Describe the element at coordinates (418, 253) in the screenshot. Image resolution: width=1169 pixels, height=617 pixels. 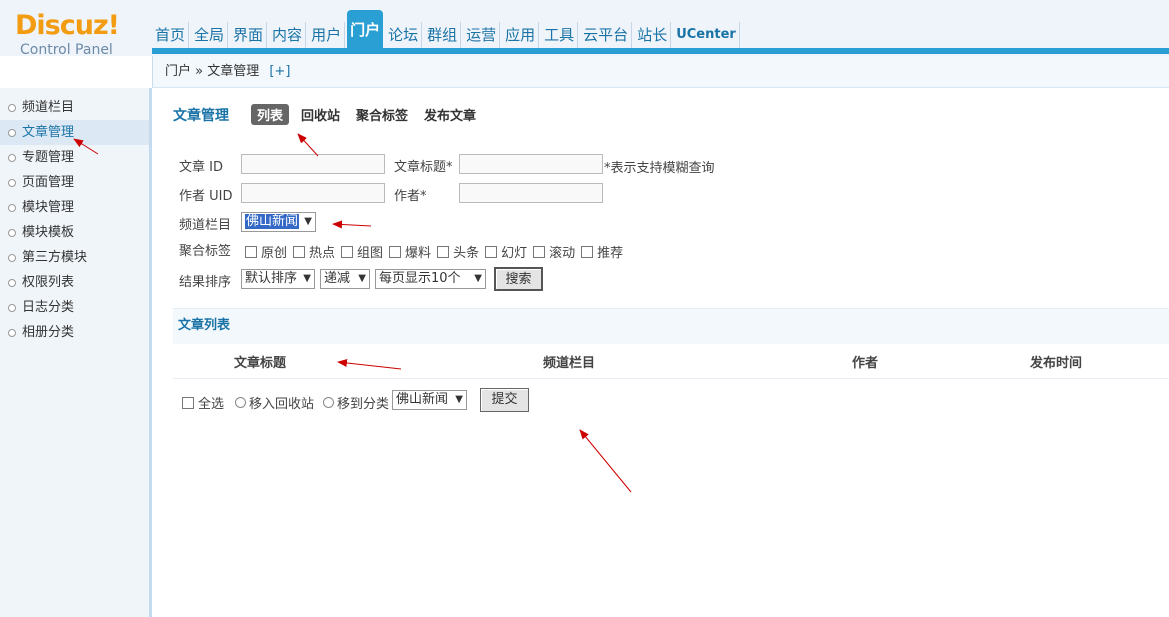
I see `tag-label: 爆料` at that location.